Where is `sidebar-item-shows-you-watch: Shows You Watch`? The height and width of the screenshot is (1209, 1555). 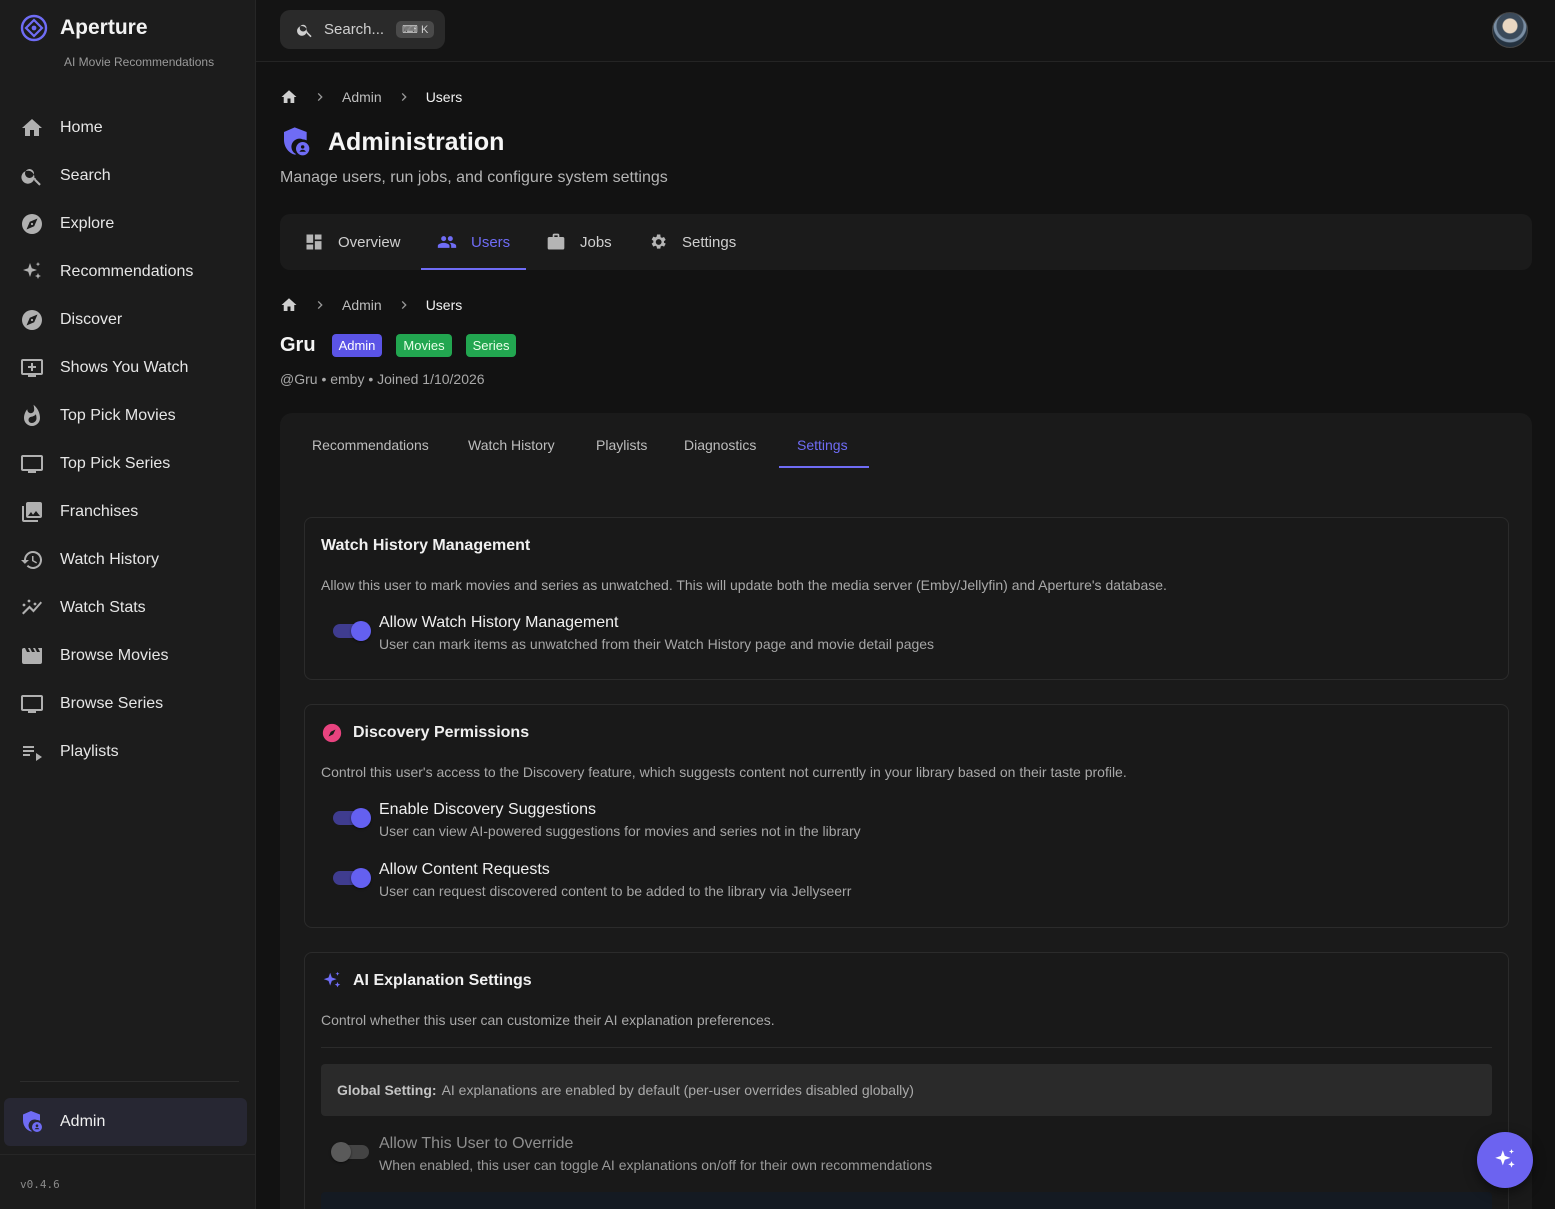 sidebar-item-shows-you-watch: Shows You Watch is located at coordinates (127, 368).